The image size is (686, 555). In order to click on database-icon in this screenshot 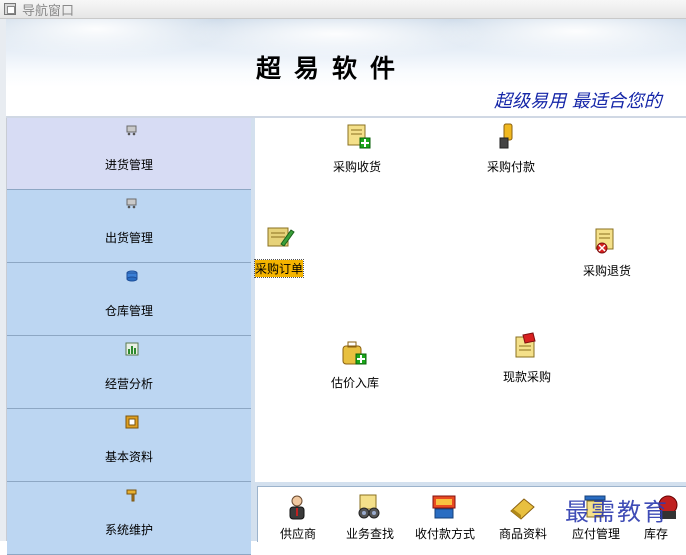, I will do `click(132, 276)`.